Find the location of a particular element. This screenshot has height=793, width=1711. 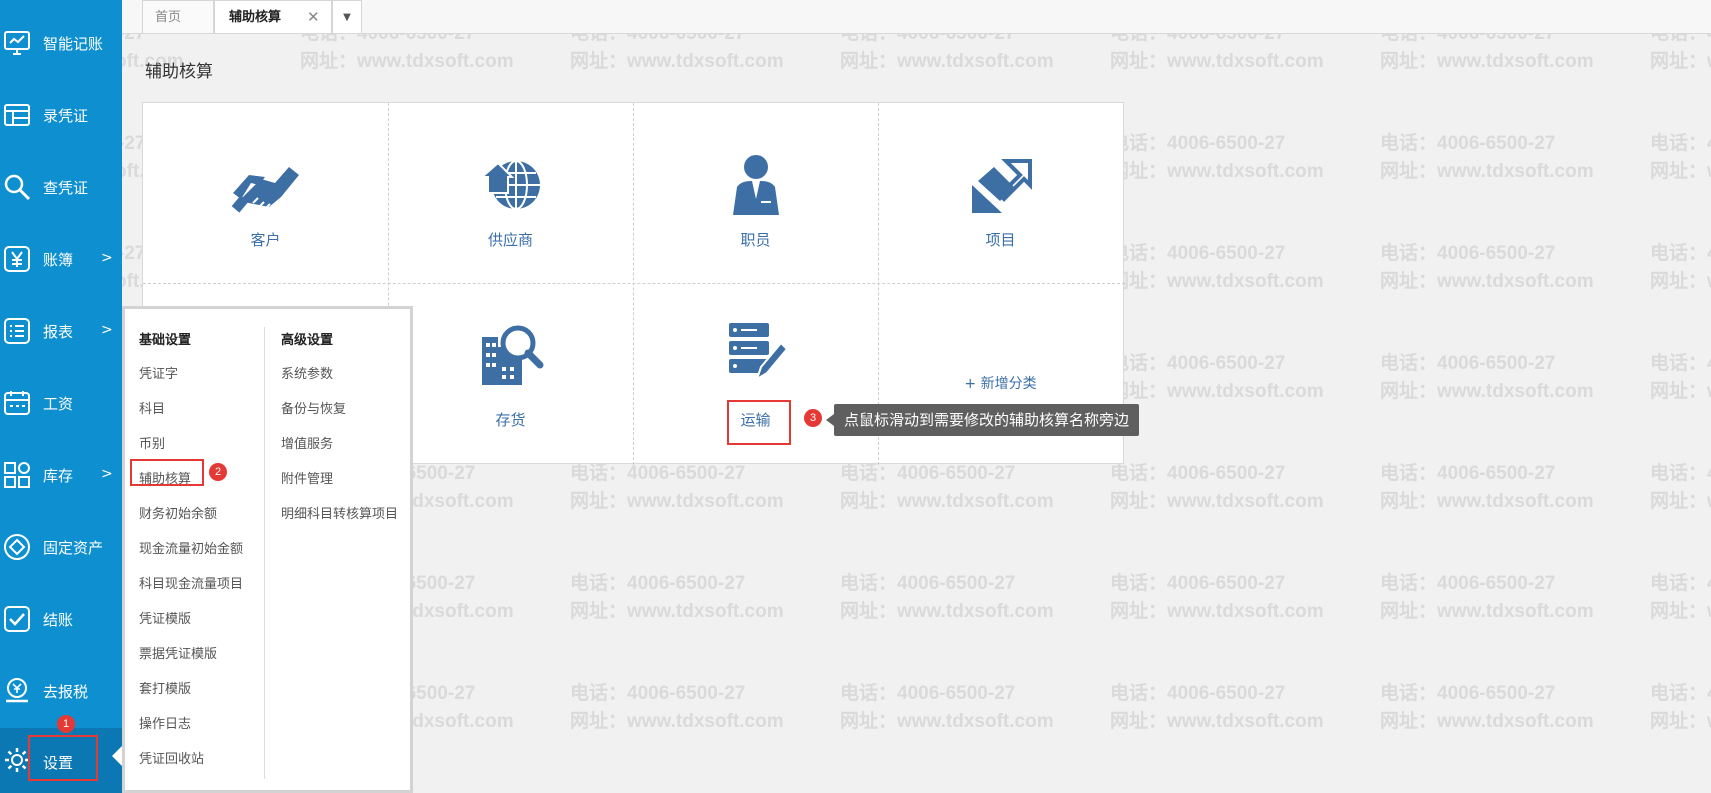

add-category-button: + 新增分类 is located at coordinates (1000, 383).